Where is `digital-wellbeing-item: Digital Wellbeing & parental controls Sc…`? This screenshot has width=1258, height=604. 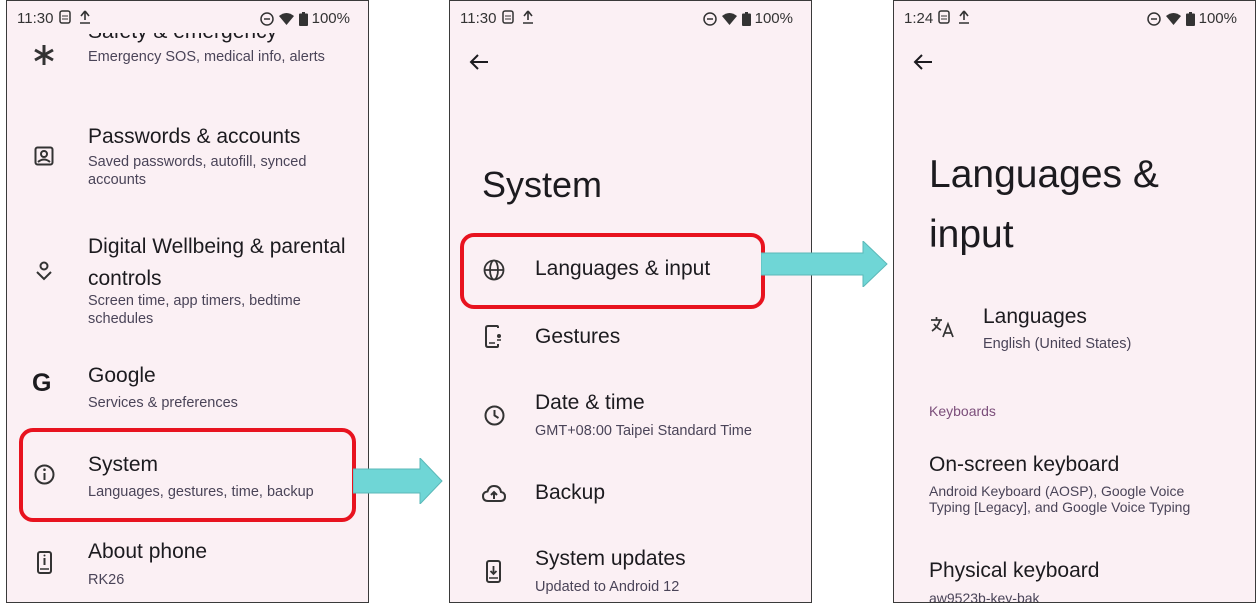 digital-wellbeing-item: Digital Wellbeing & parental controls Sc… is located at coordinates (187, 281).